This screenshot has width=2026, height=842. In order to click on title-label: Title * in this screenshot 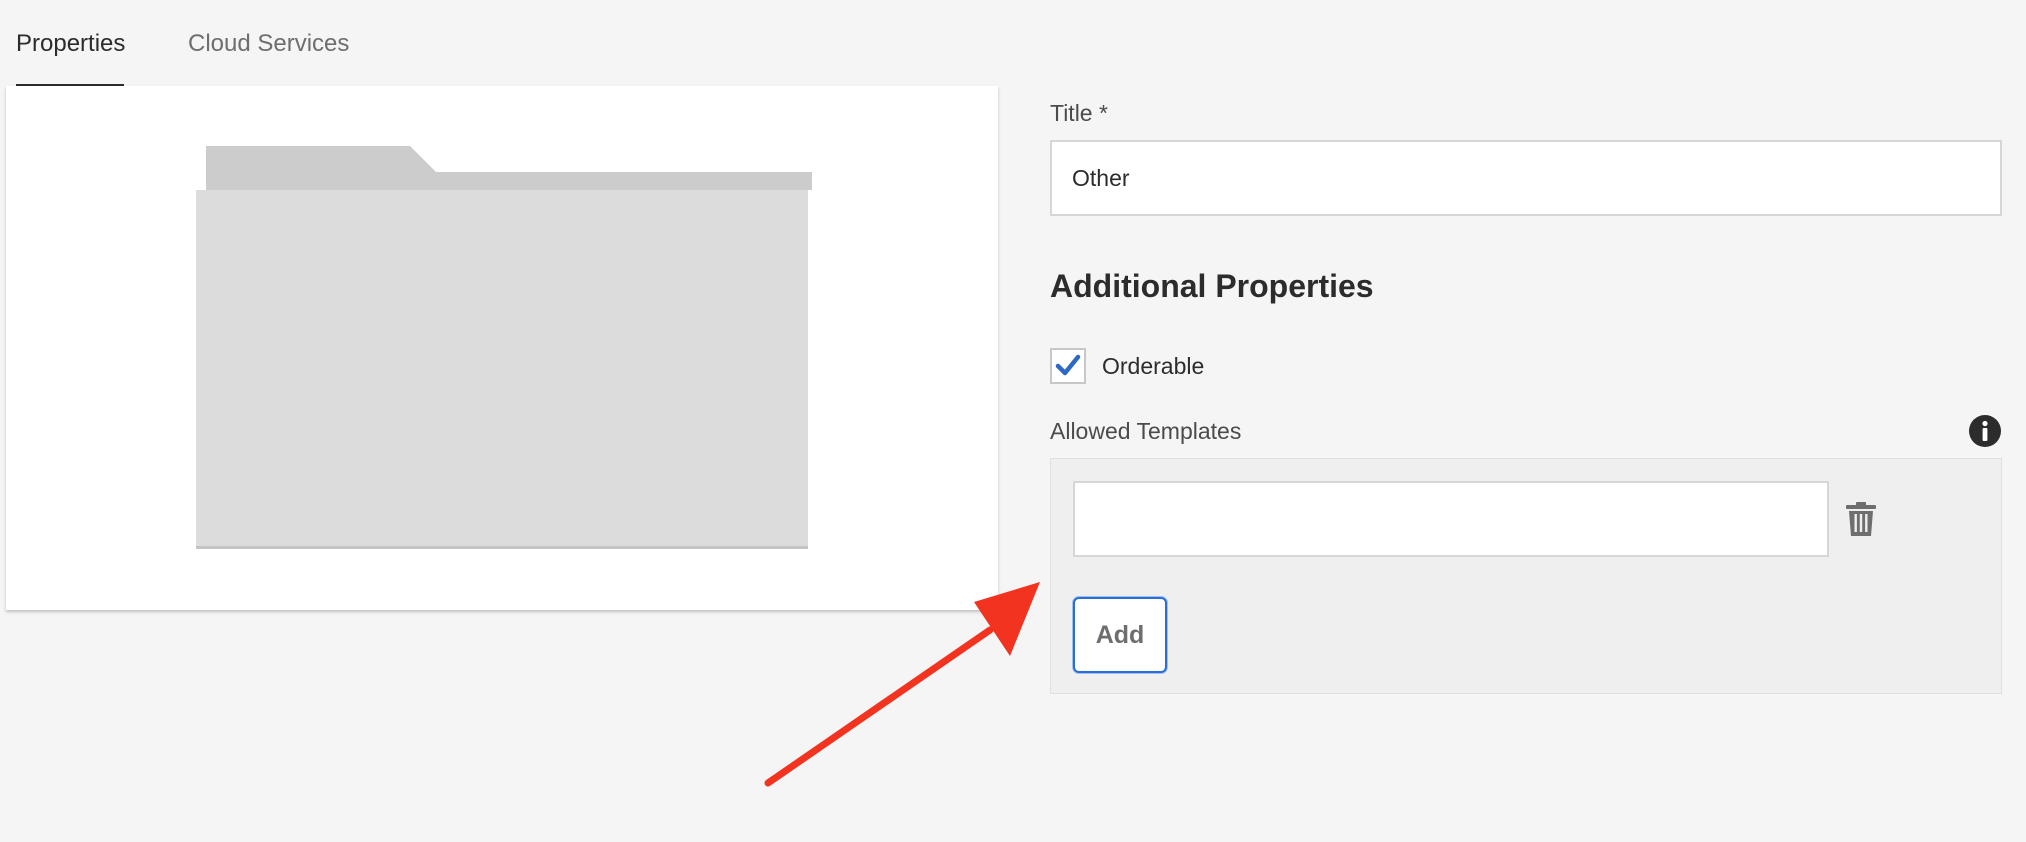, I will do `click(1079, 113)`.